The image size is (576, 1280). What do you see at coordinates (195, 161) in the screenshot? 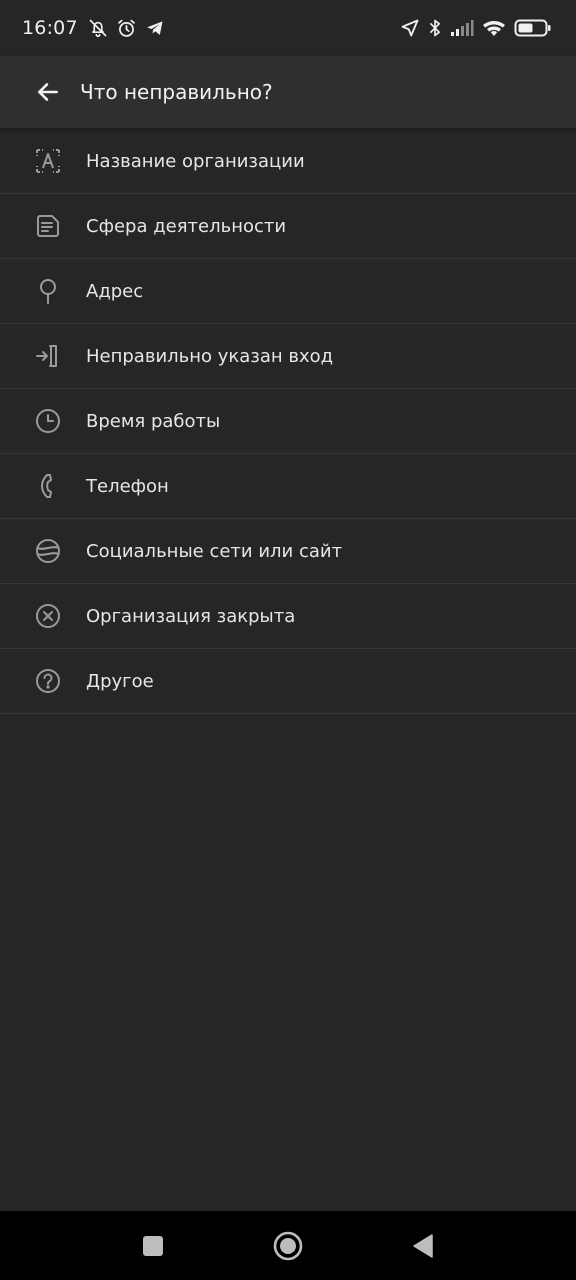
I see `menu-item-label: Название организации` at bounding box center [195, 161].